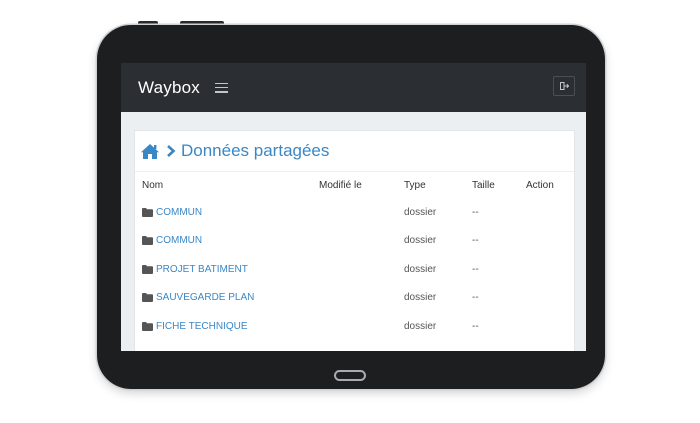  What do you see at coordinates (540, 185) in the screenshot?
I see `column-header-action: Action` at bounding box center [540, 185].